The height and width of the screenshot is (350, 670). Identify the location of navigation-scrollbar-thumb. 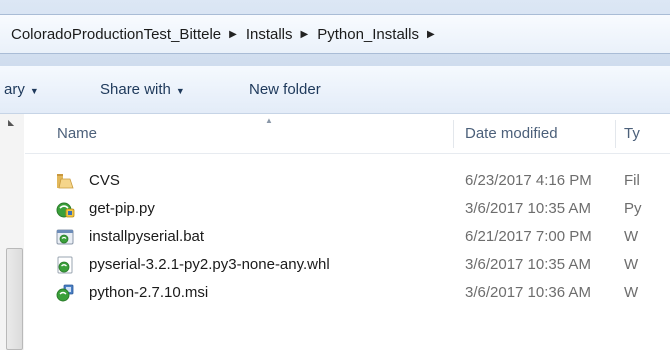
(14, 299).